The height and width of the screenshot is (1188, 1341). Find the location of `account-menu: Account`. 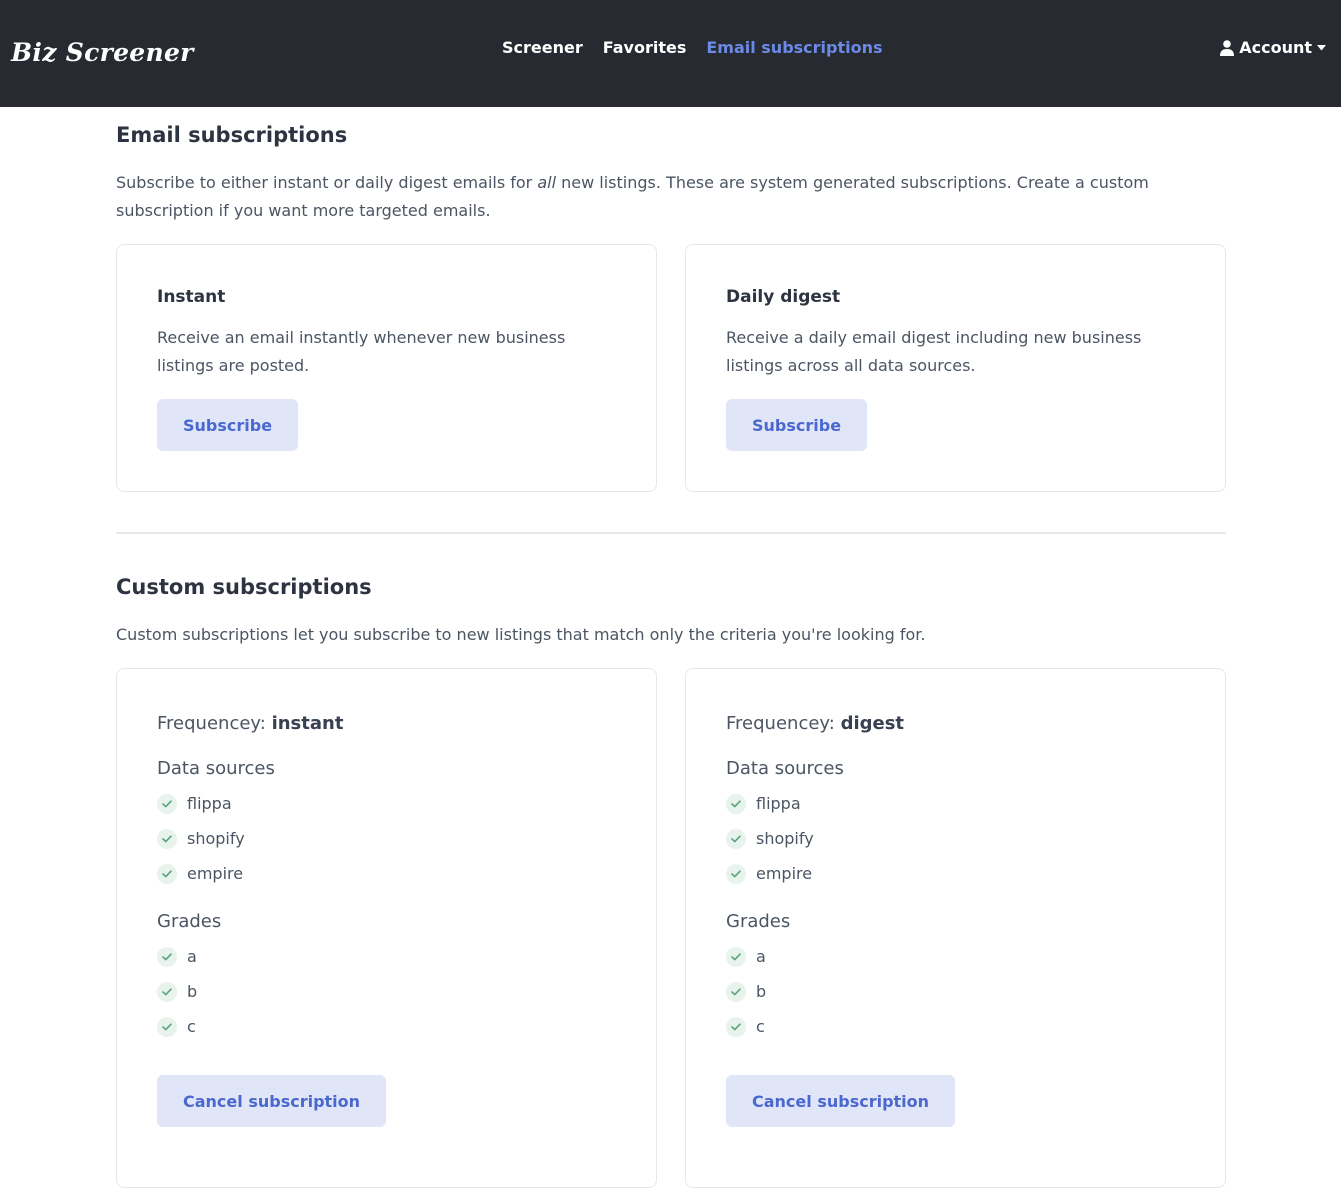

account-menu: Account is located at coordinates (1273, 48).